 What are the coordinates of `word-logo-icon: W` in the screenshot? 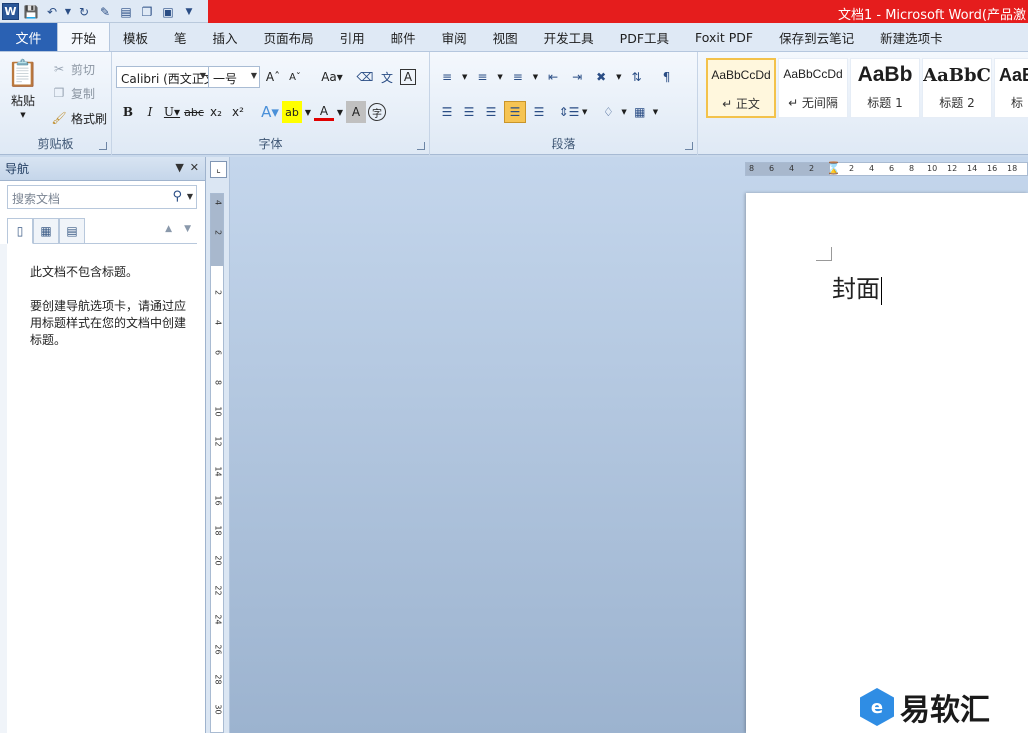 It's located at (10, 11).